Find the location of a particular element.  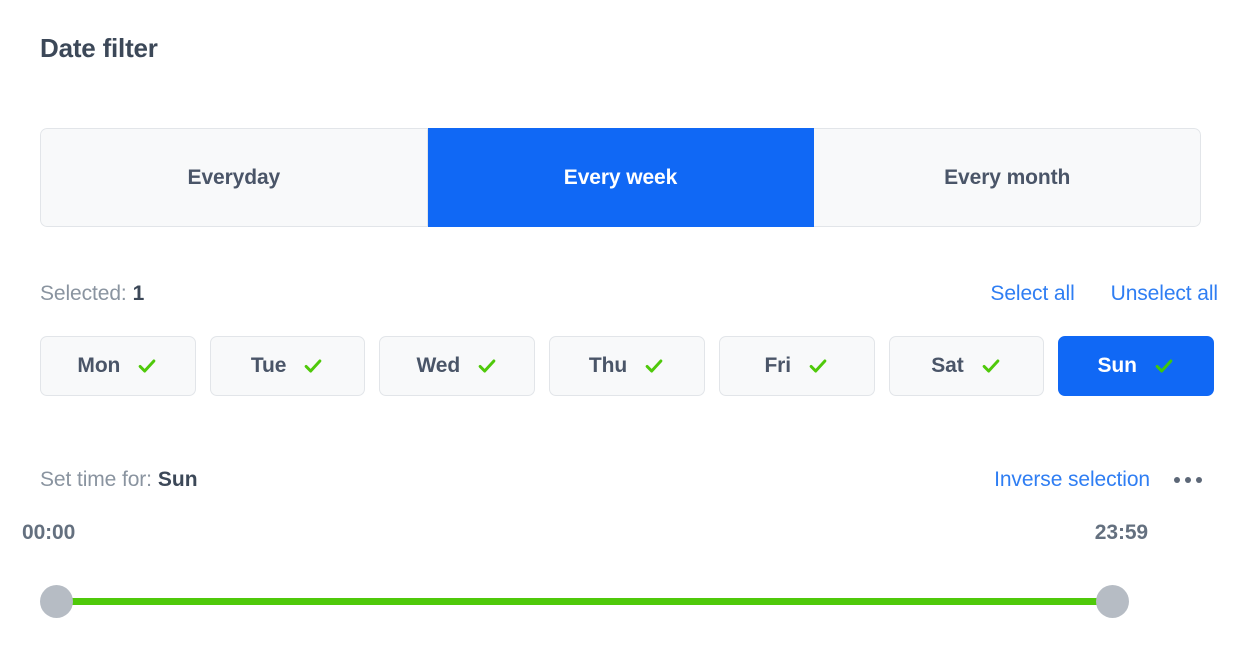

tab-every-week-label: Every week is located at coordinates (620, 177).